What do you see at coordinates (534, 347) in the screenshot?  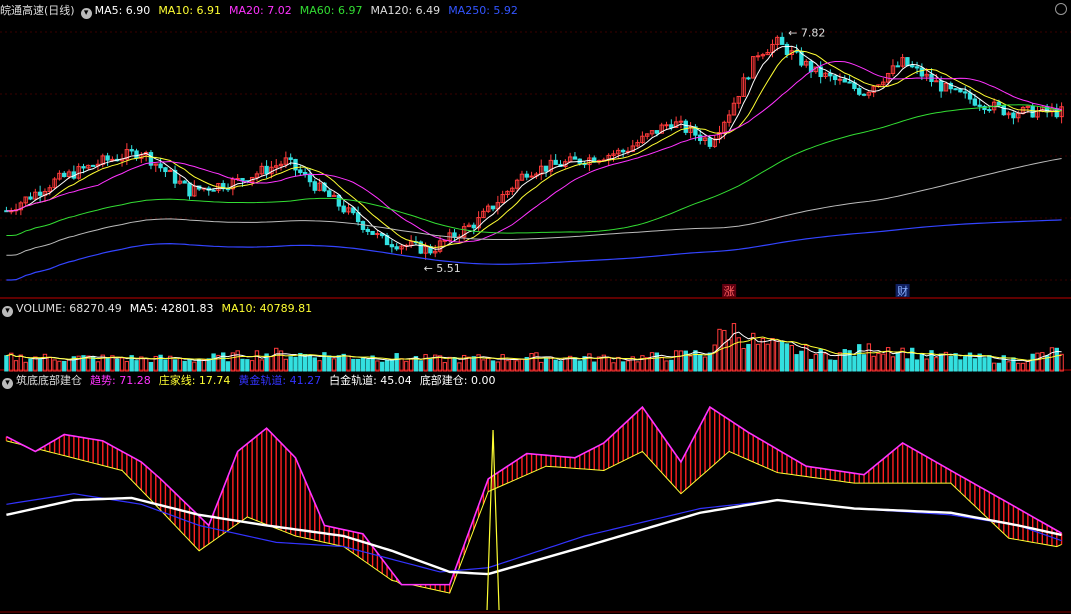 I see `volume-ma5-line` at bounding box center [534, 347].